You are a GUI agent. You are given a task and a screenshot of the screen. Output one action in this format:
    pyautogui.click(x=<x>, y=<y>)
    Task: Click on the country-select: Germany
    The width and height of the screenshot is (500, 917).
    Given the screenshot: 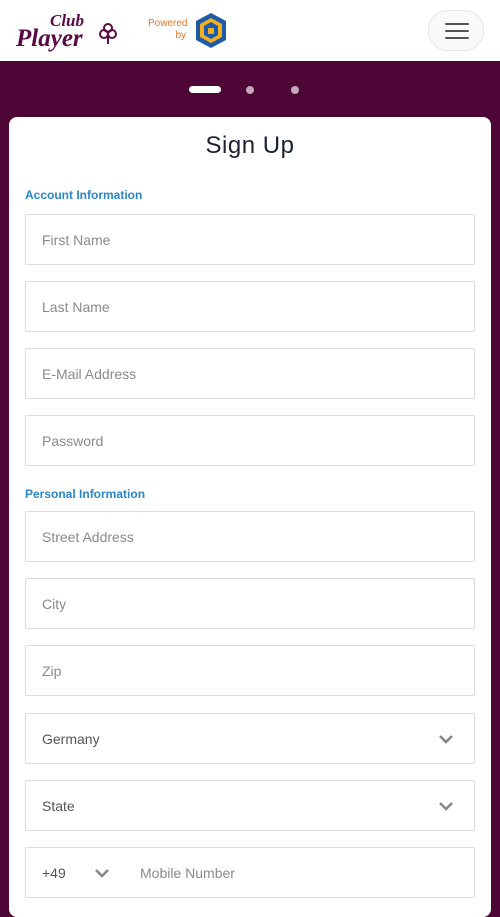 What is the action you would take?
    pyautogui.click(x=250, y=738)
    